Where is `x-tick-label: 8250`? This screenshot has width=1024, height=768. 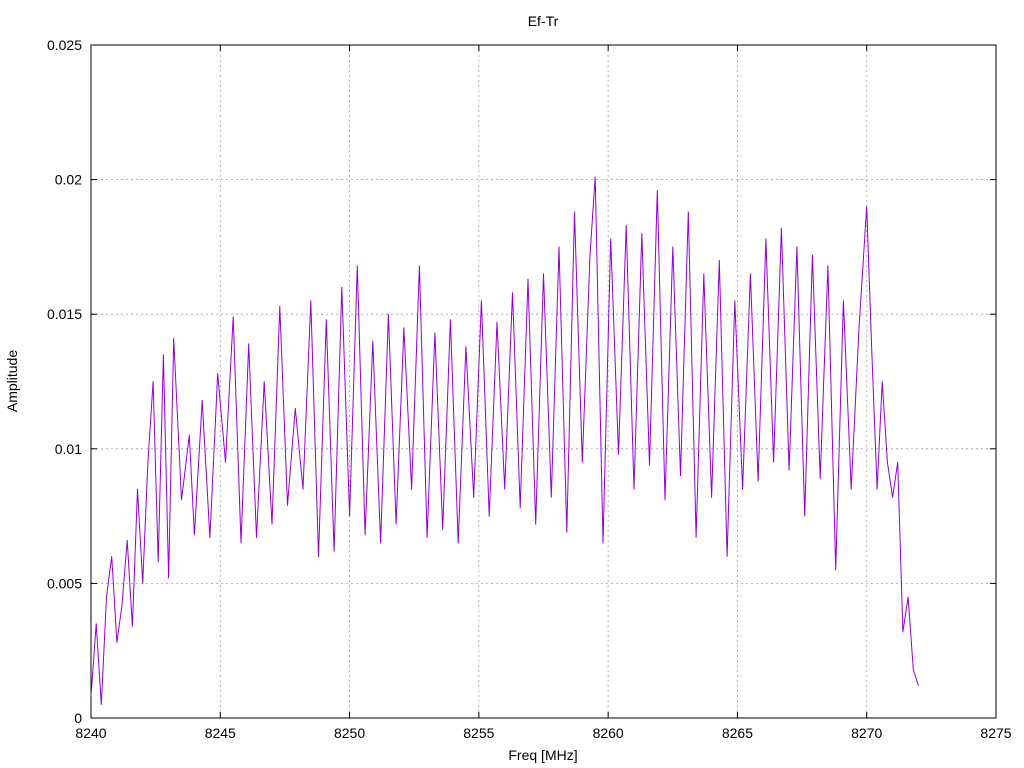 x-tick-label: 8250 is located at coordinates (349, 733).